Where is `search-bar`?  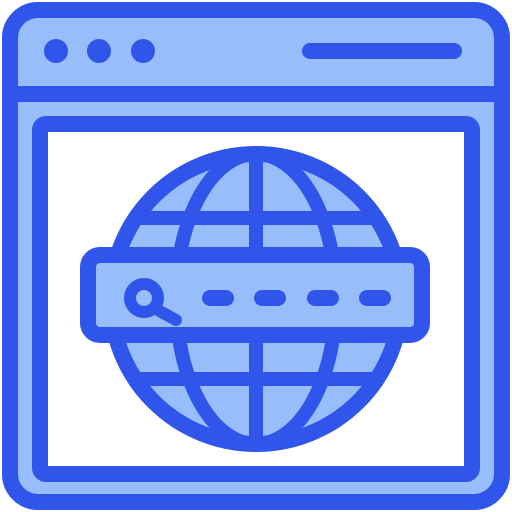 search-bar is located at coordinates (255, 295).